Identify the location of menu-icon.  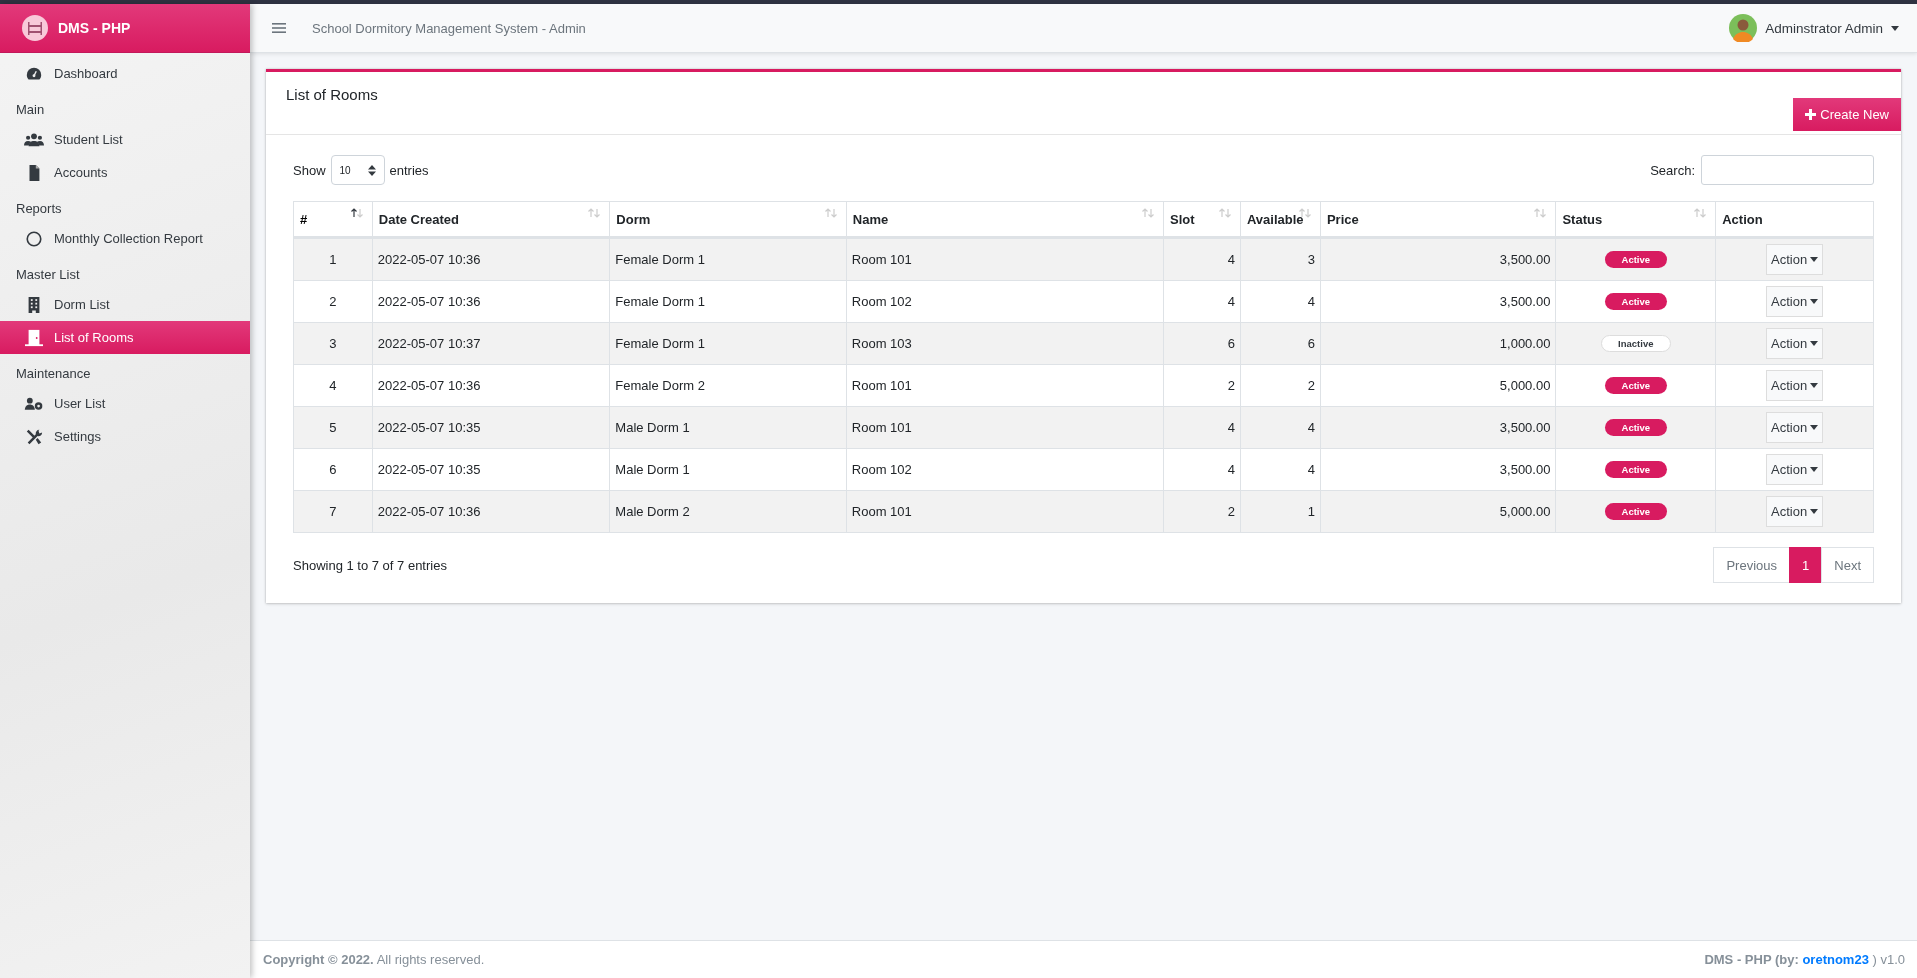
(279, 28).